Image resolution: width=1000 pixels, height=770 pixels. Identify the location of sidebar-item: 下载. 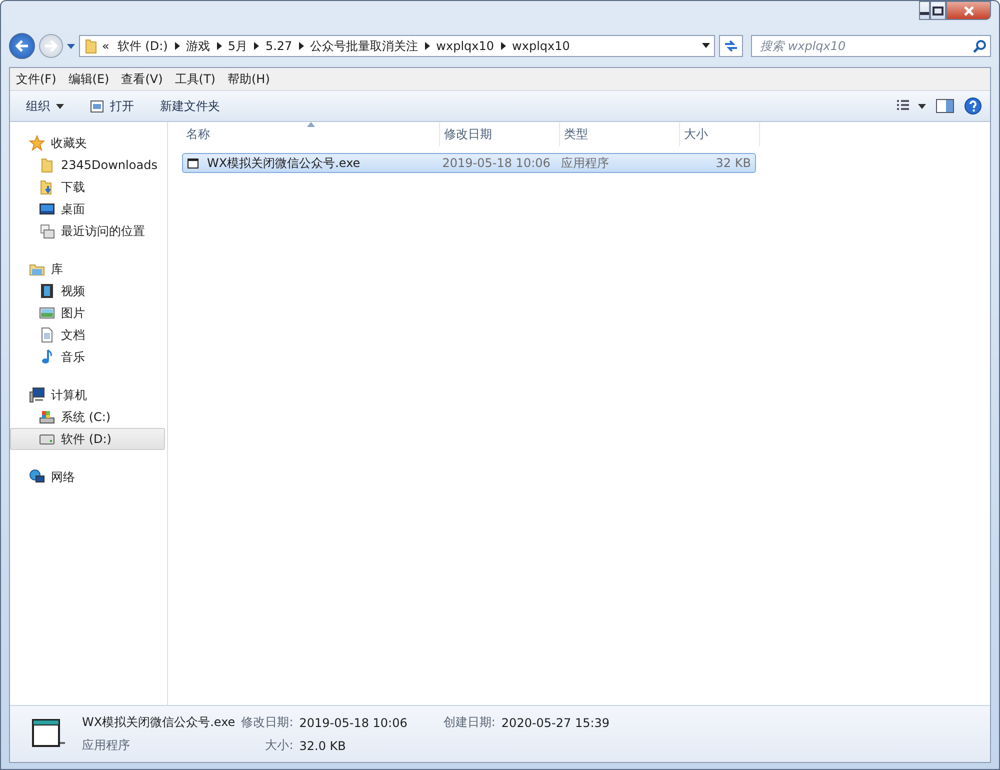
(87, 187).